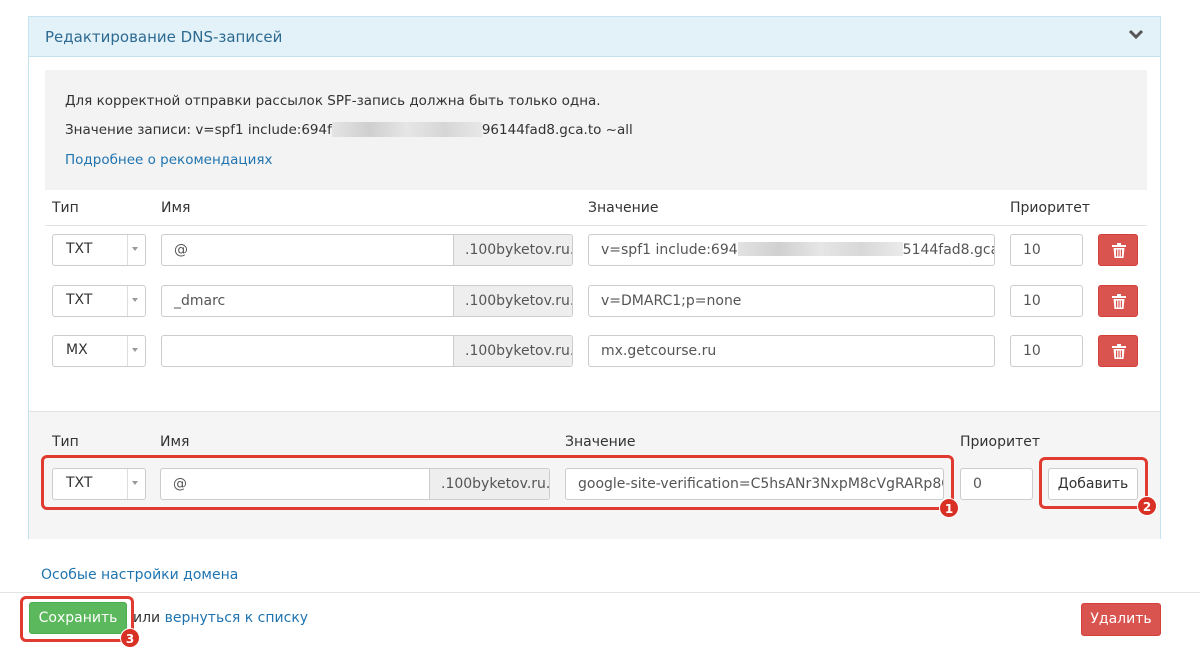 This screenshot has height=655, width=1200. I want to click on new-record-priority-input: 0, so click(996, 484).